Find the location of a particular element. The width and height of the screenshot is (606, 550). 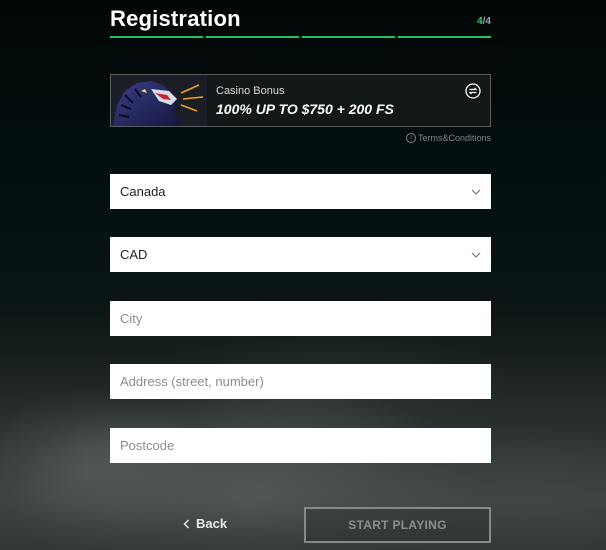

bonus-offer: 100% UP TO $750 + 200 FS is located at coordinates (305, 109).